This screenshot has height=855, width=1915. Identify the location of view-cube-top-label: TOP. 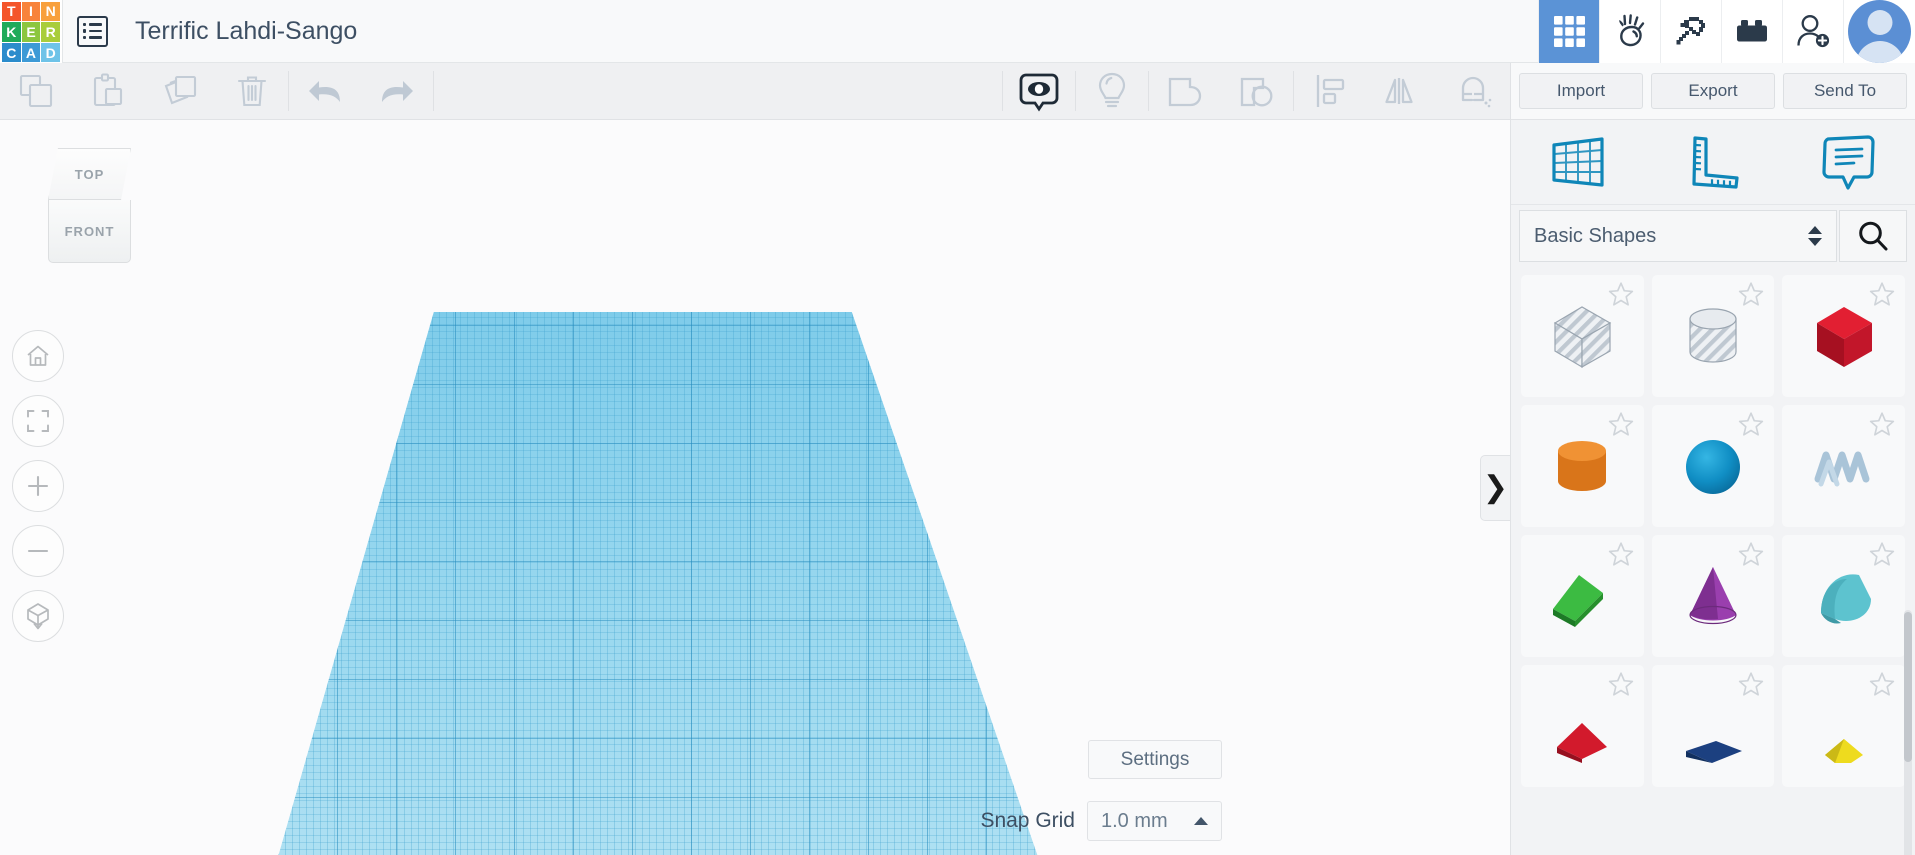
(89, 174).